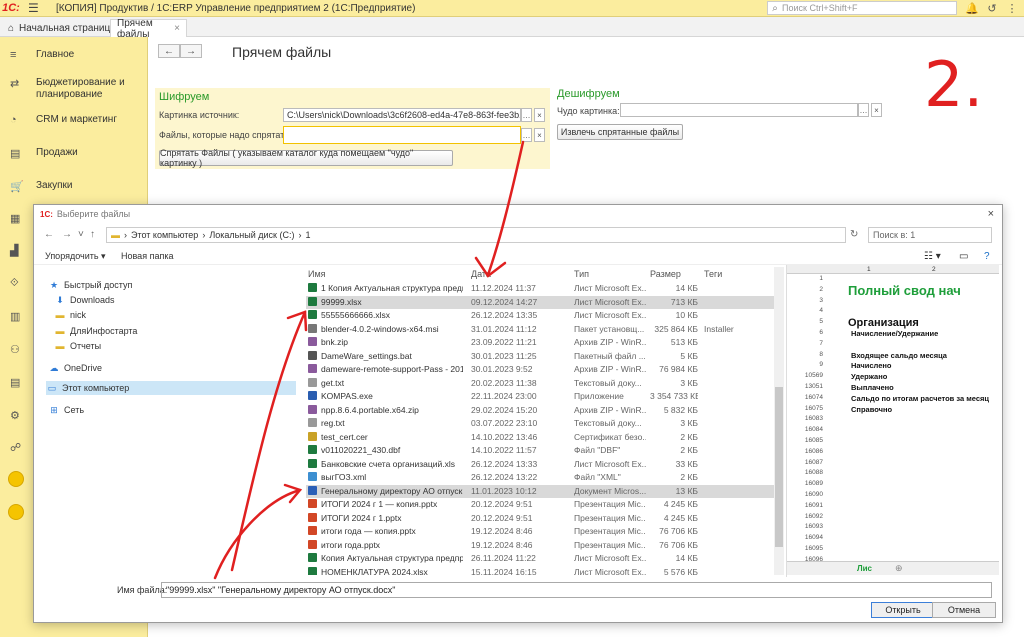  I want to click on breadcrumb-item: Локальный диск (C:), so click(251, 235).